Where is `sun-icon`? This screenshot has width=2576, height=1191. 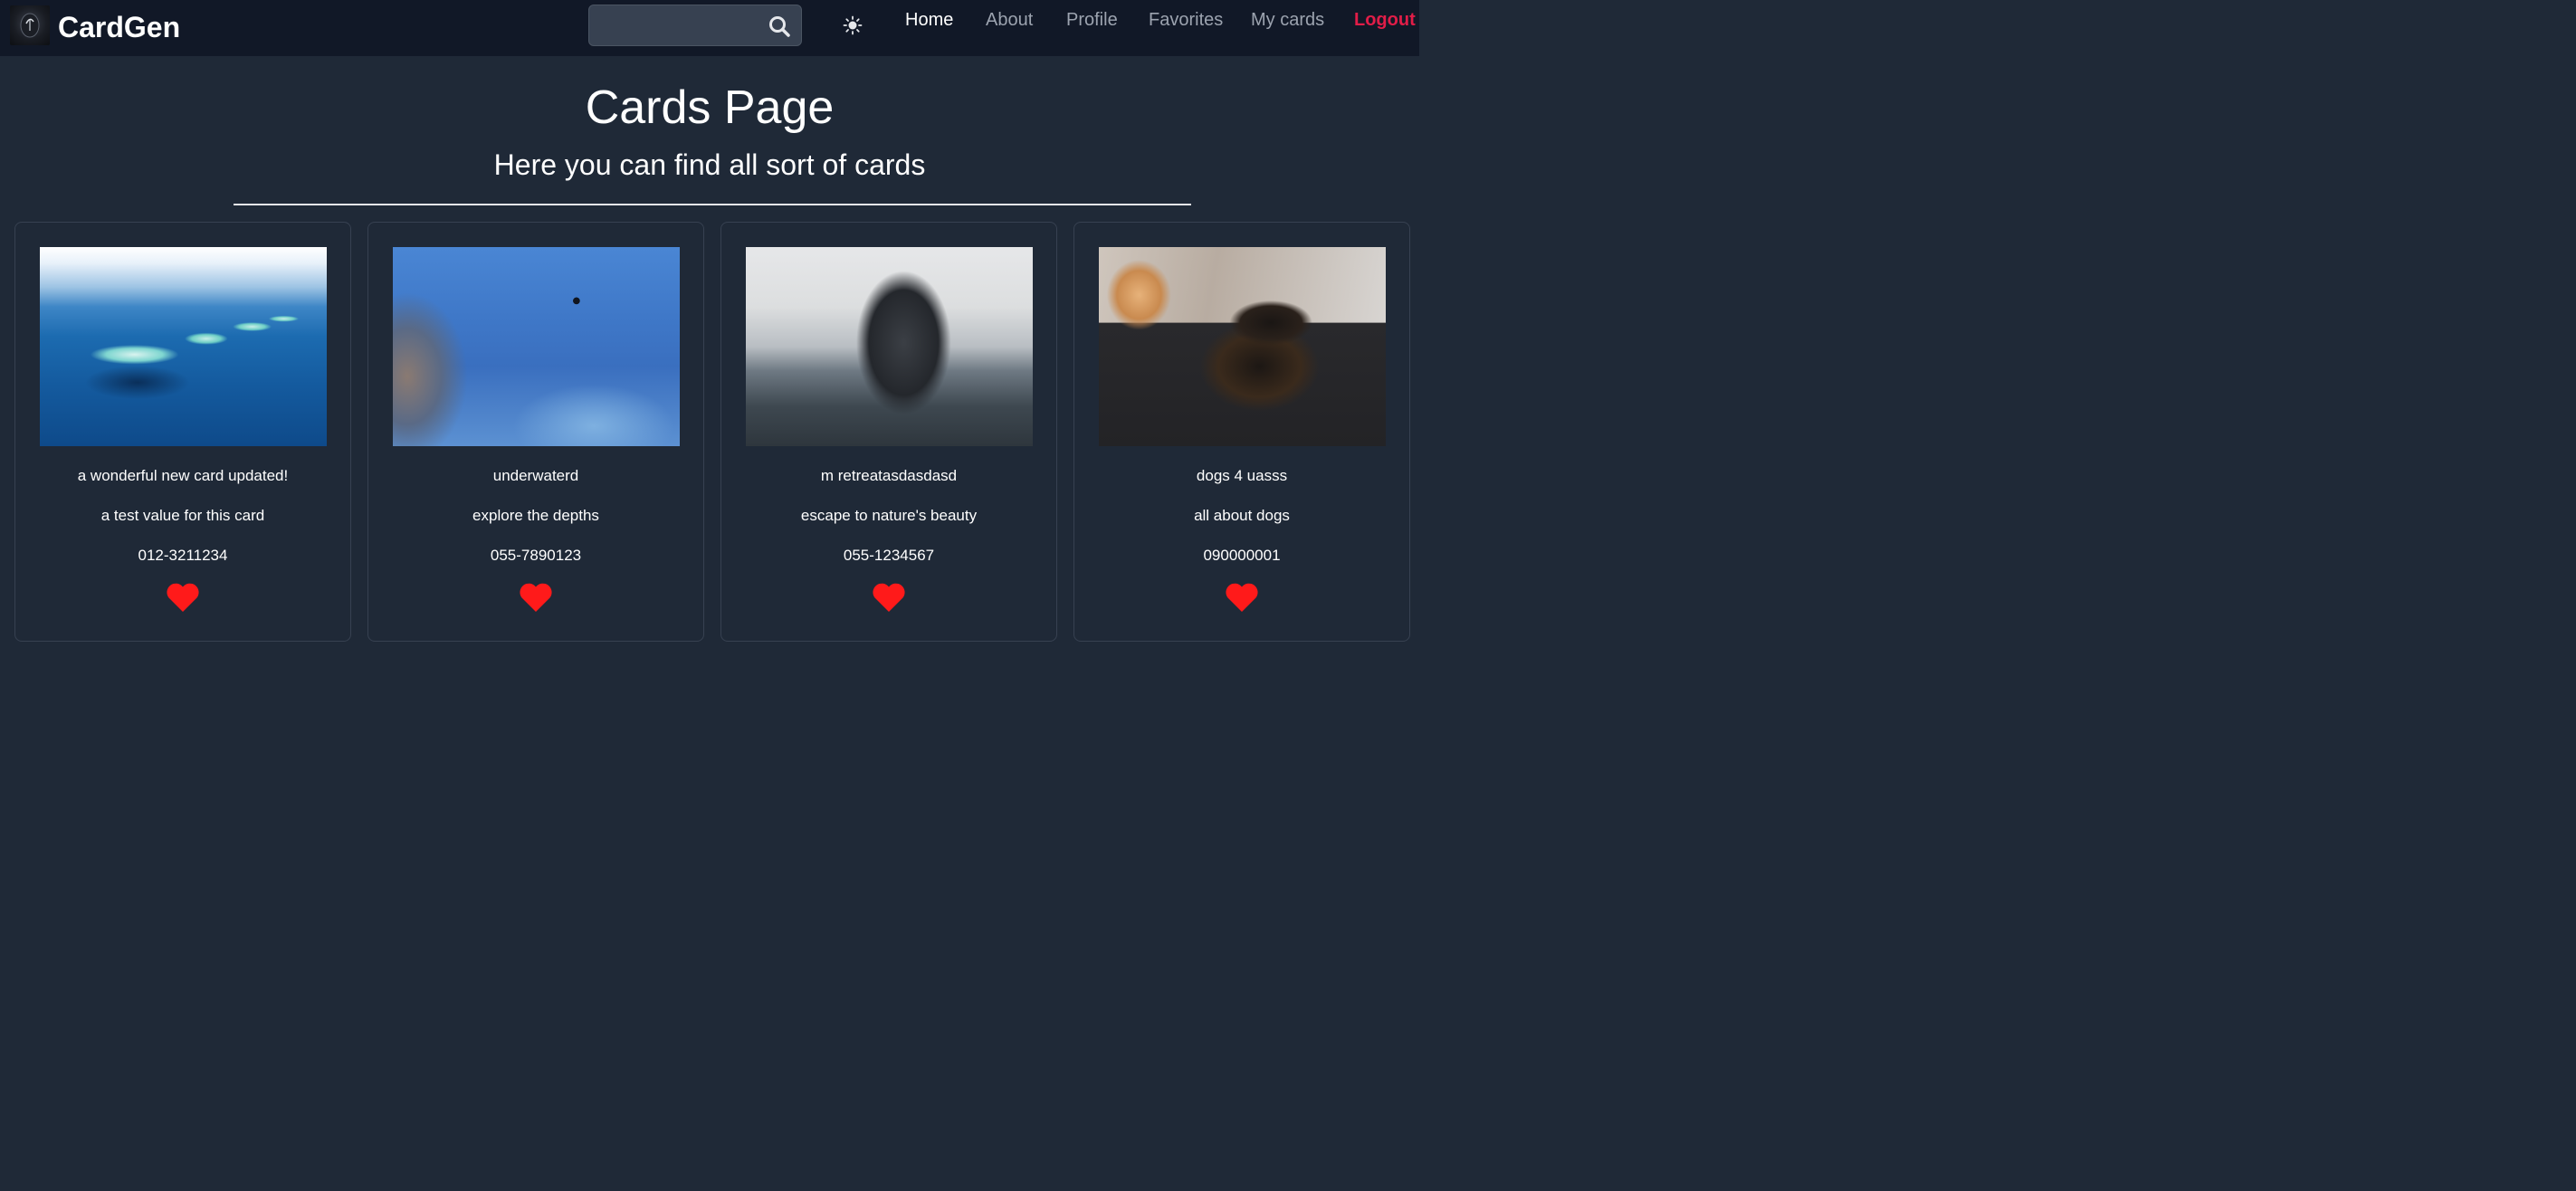
sun-icon is located at coordinates (853, 25).